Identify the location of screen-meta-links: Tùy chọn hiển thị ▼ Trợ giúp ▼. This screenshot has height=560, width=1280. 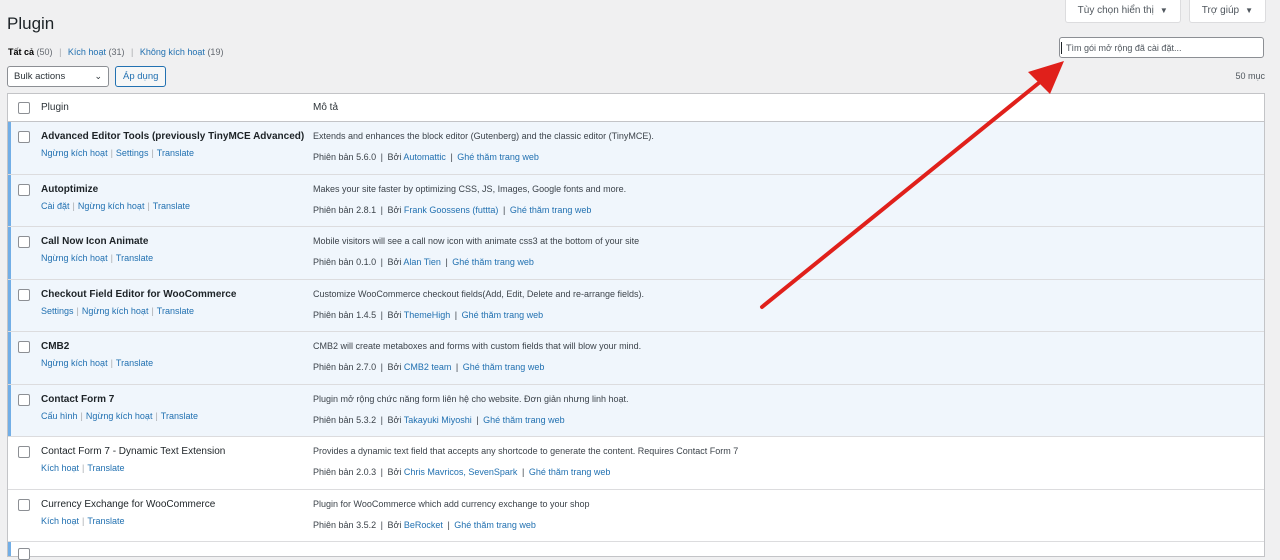
(1165, 11).